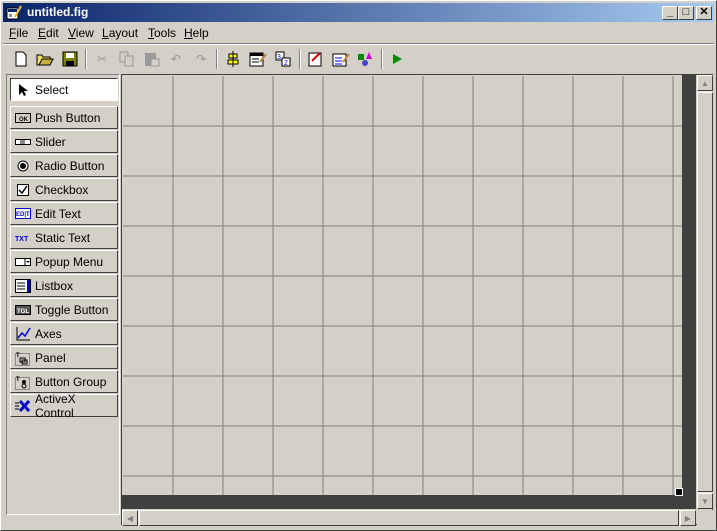 The image size is (717, 531). I want to click on palette-edit-text: ED|T Edit Text, so click(64, 213).